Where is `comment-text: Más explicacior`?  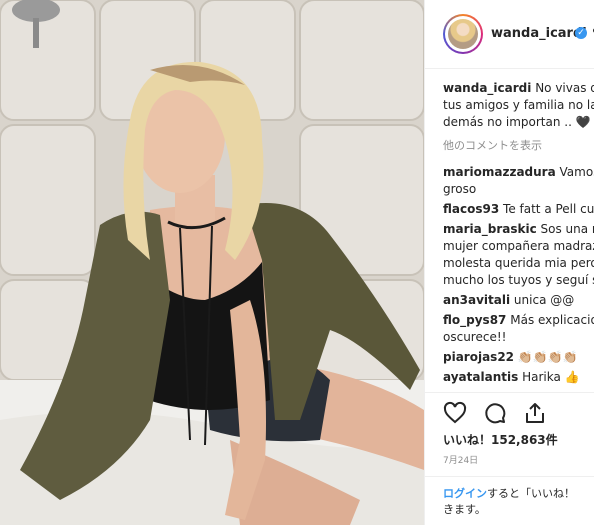 comment-text: Más explicacior is located at coordinates (552, 320).